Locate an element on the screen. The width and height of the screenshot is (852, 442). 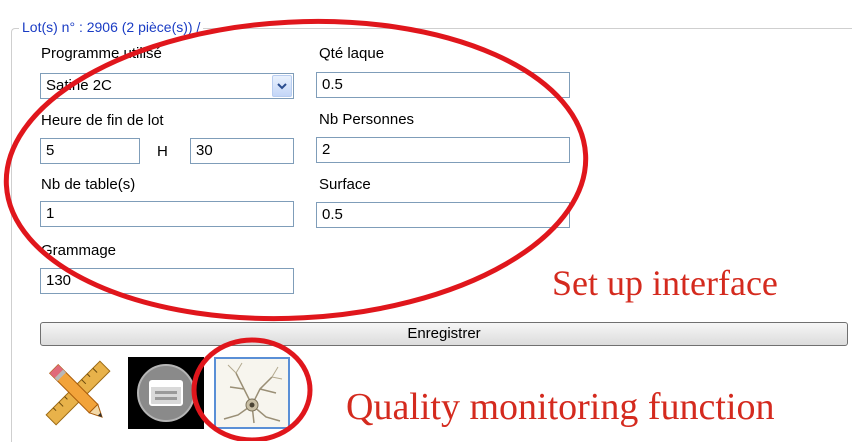
quality-highlight-ellipse is located at coordinates (252, 389).